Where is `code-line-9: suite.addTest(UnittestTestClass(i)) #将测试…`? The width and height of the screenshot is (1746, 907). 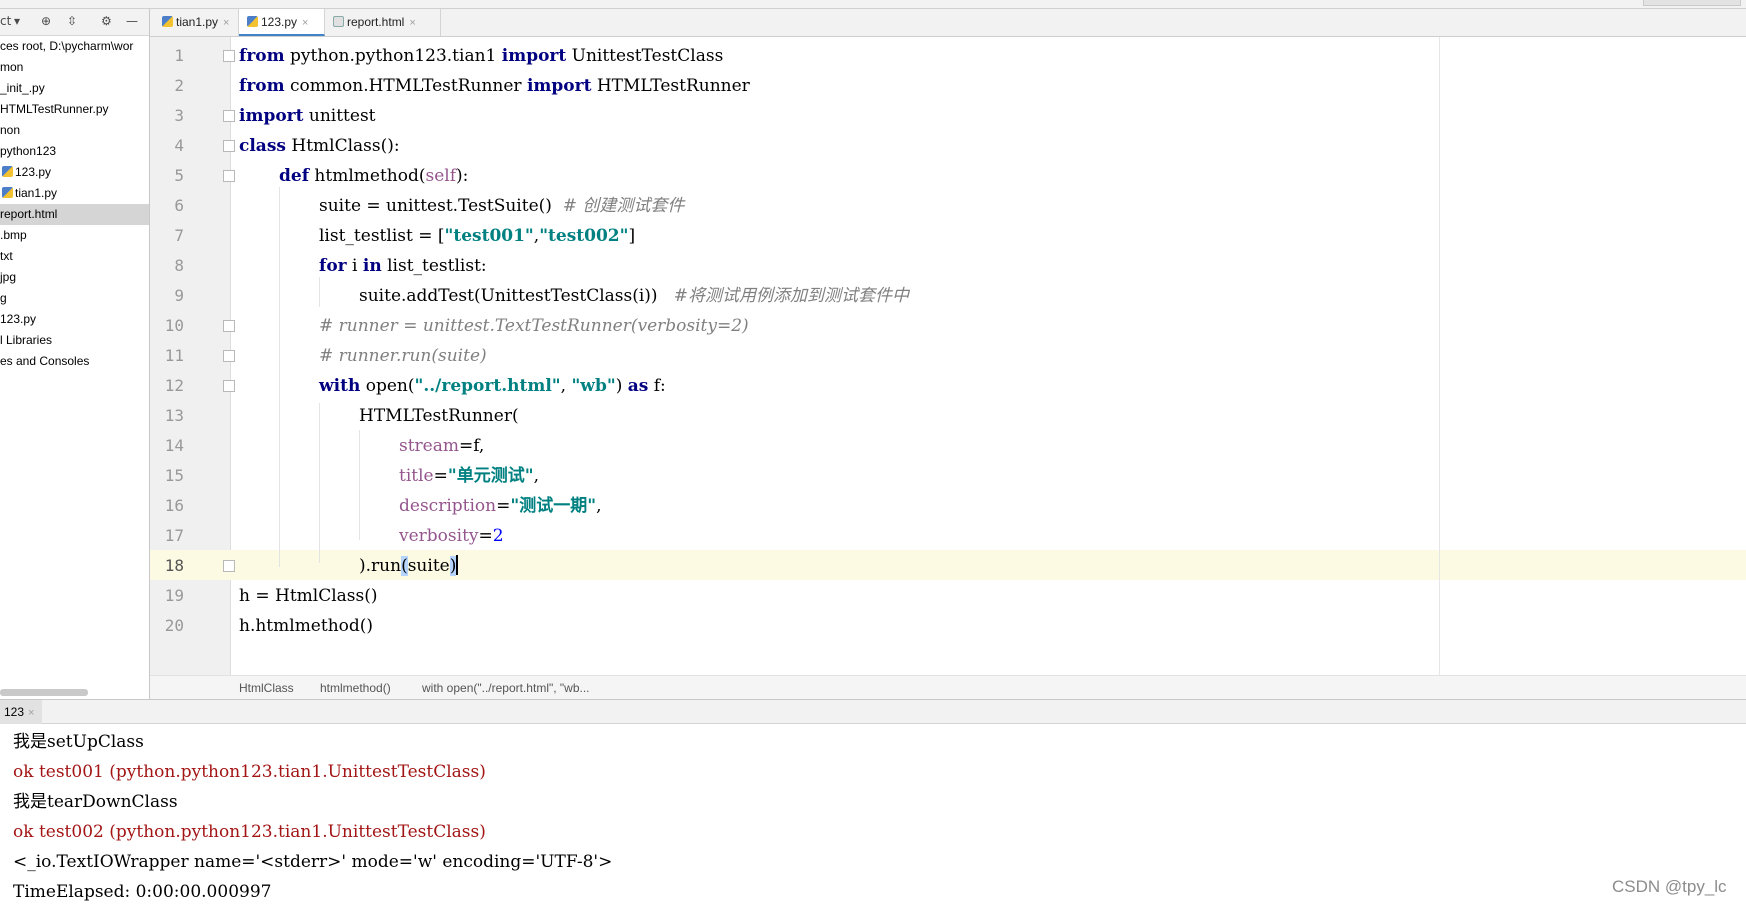
code-line-9: suite.addTest(UnittestTestClass(i)) #将测试… is located at coordinates (634, 296).